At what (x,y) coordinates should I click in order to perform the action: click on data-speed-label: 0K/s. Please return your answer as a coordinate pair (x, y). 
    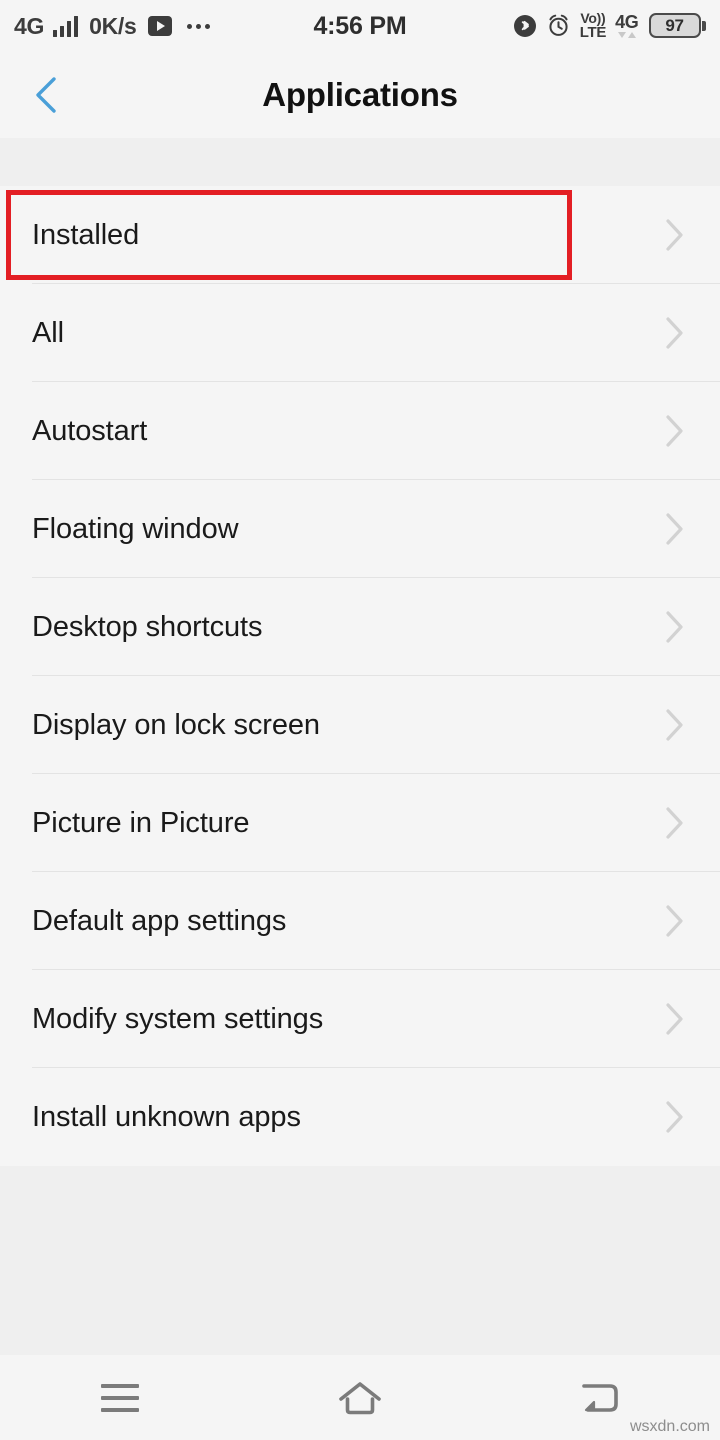
    Looking at the image, I should click on (113, 25).